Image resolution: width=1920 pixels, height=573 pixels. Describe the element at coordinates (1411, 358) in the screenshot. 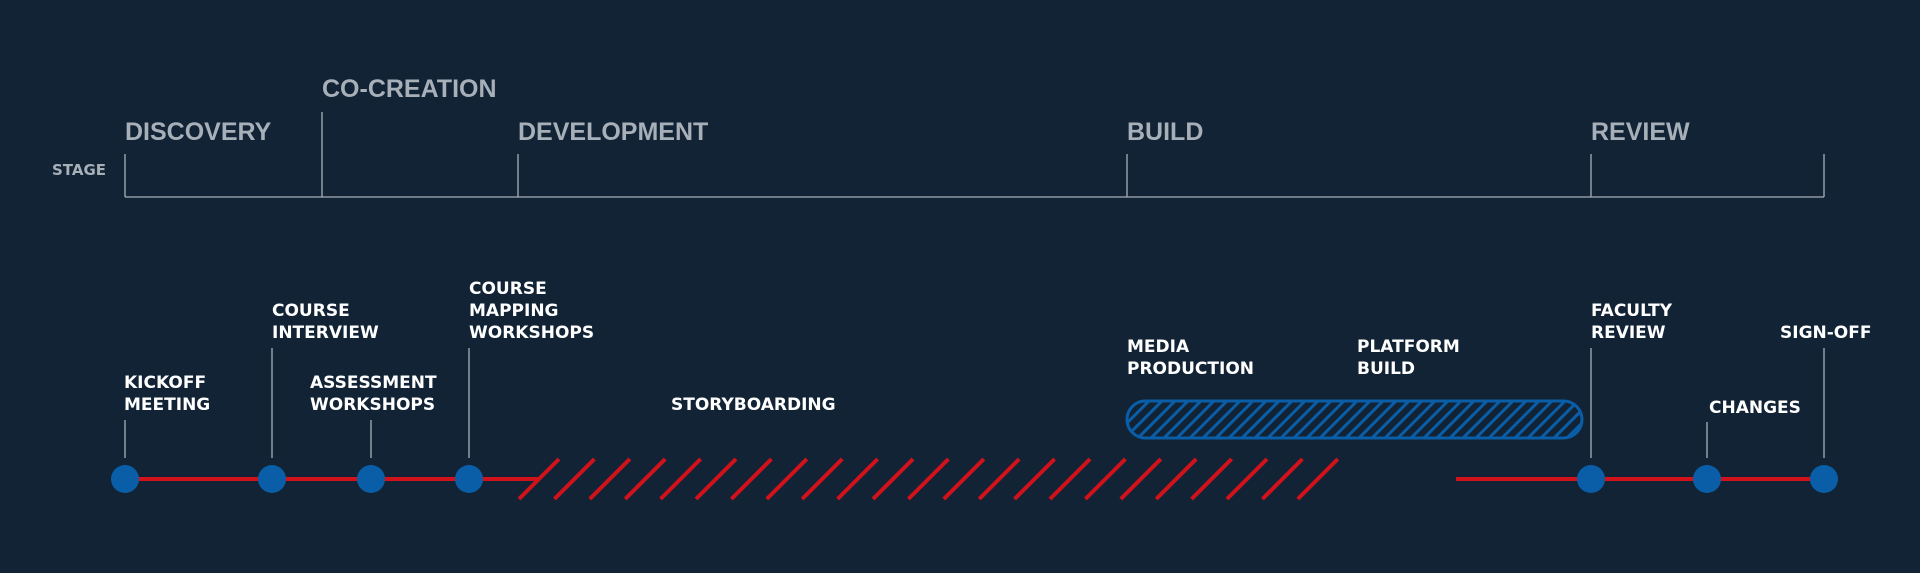

I see `phase-label-platform-build: PLATFORM BUILD` at that location.